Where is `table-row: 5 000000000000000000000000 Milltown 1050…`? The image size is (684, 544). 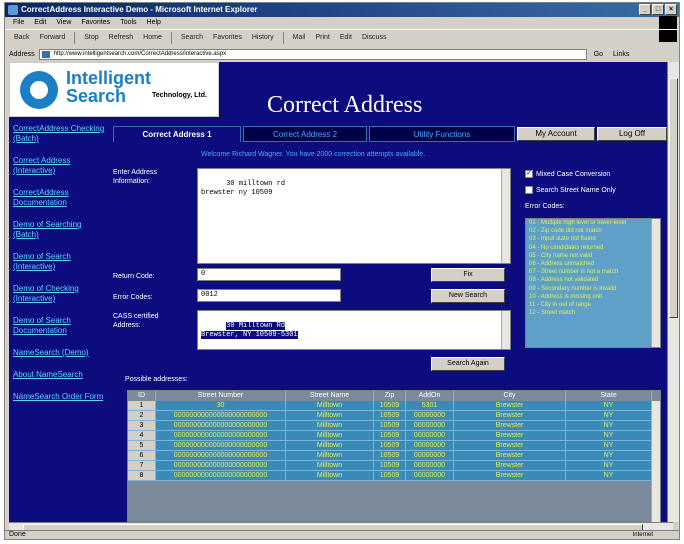
table-row: 5 000000000000000000000000 Milltown 1050… is located at coordinates (394, 446).